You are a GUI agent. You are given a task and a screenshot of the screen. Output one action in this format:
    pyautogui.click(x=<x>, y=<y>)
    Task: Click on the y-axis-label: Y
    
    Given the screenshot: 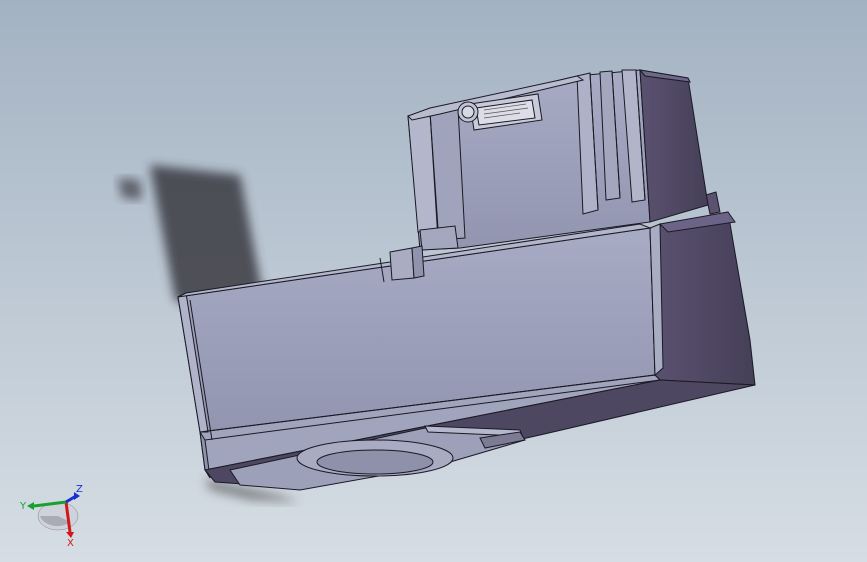 What is the action you would take?
    pyautogui.click(x=23, y=506)
    